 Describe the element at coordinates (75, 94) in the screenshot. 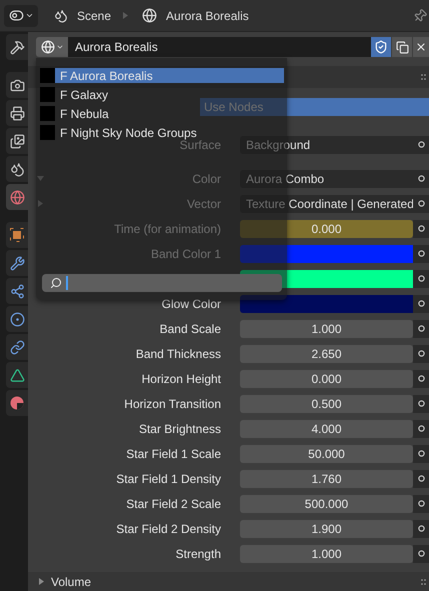

I see `world-menu-item: F Galaxy` at that location.